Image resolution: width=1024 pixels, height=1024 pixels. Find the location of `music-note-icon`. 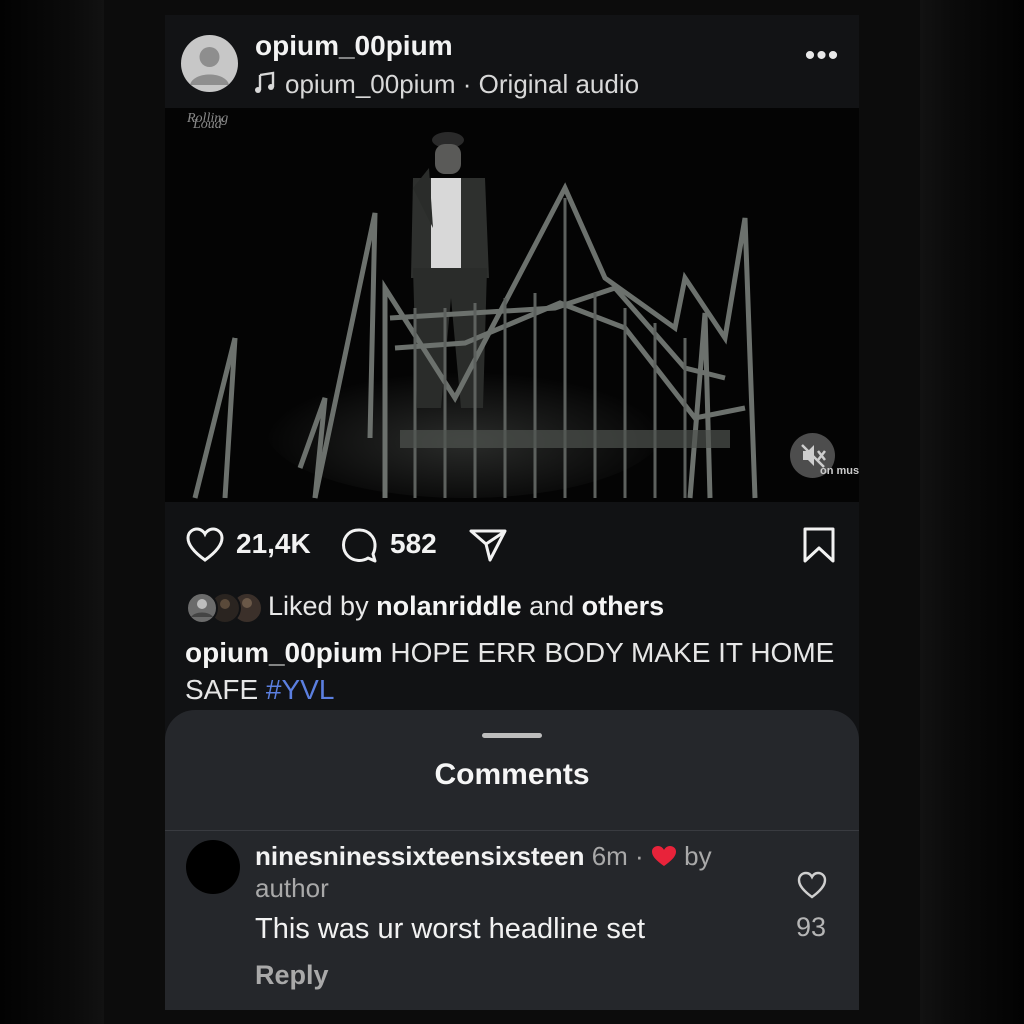

music-note-icon is located at coordinates (265, 82).